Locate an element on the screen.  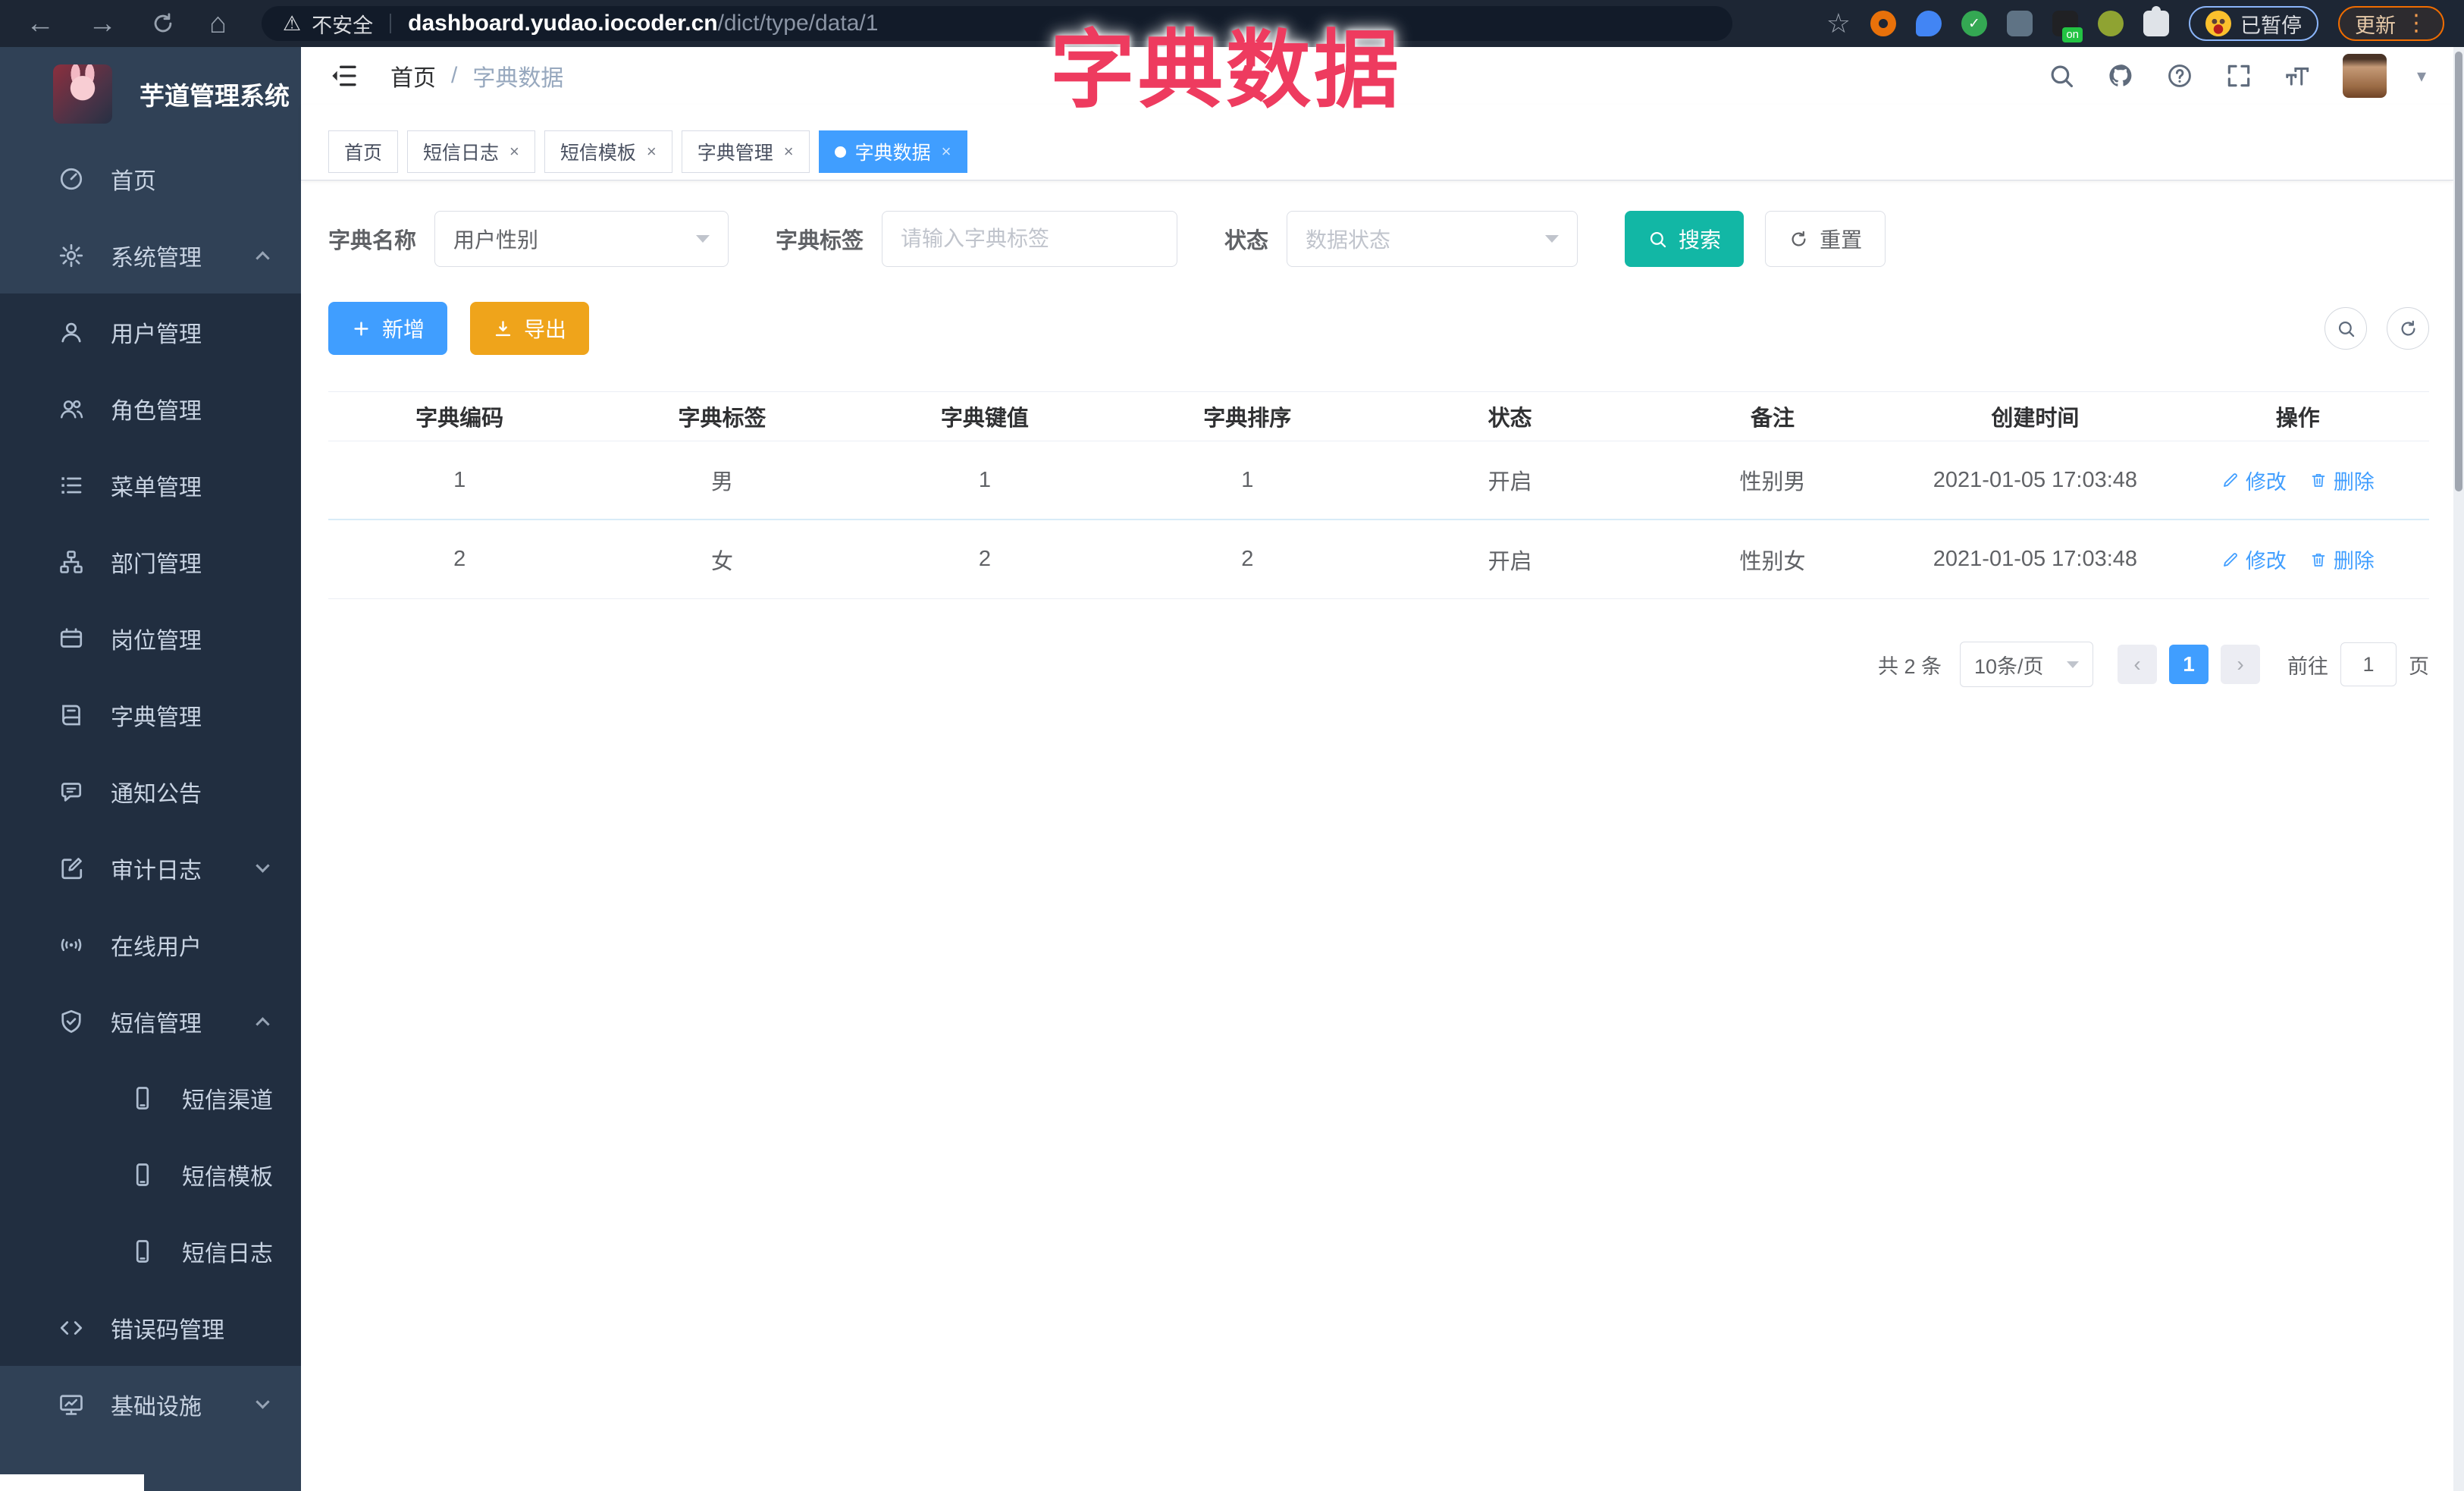
sidebar-menu-item: 短信渠道 is located at coordinates (151, 1097).